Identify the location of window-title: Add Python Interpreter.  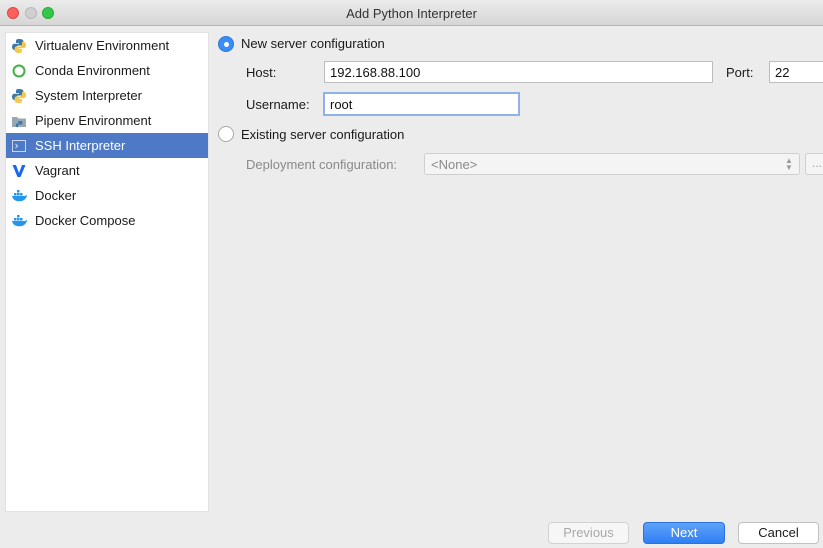
(411, 13).